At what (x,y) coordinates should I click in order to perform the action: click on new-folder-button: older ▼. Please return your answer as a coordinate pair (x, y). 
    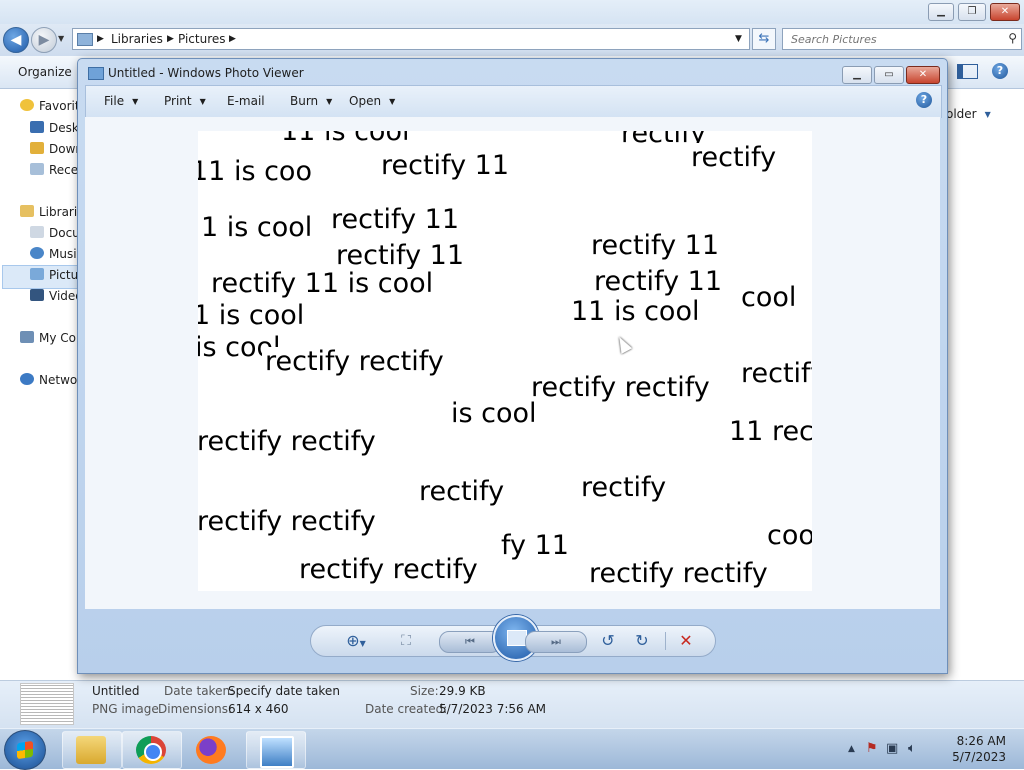
    Looking at the image, I should click on (968, 114).